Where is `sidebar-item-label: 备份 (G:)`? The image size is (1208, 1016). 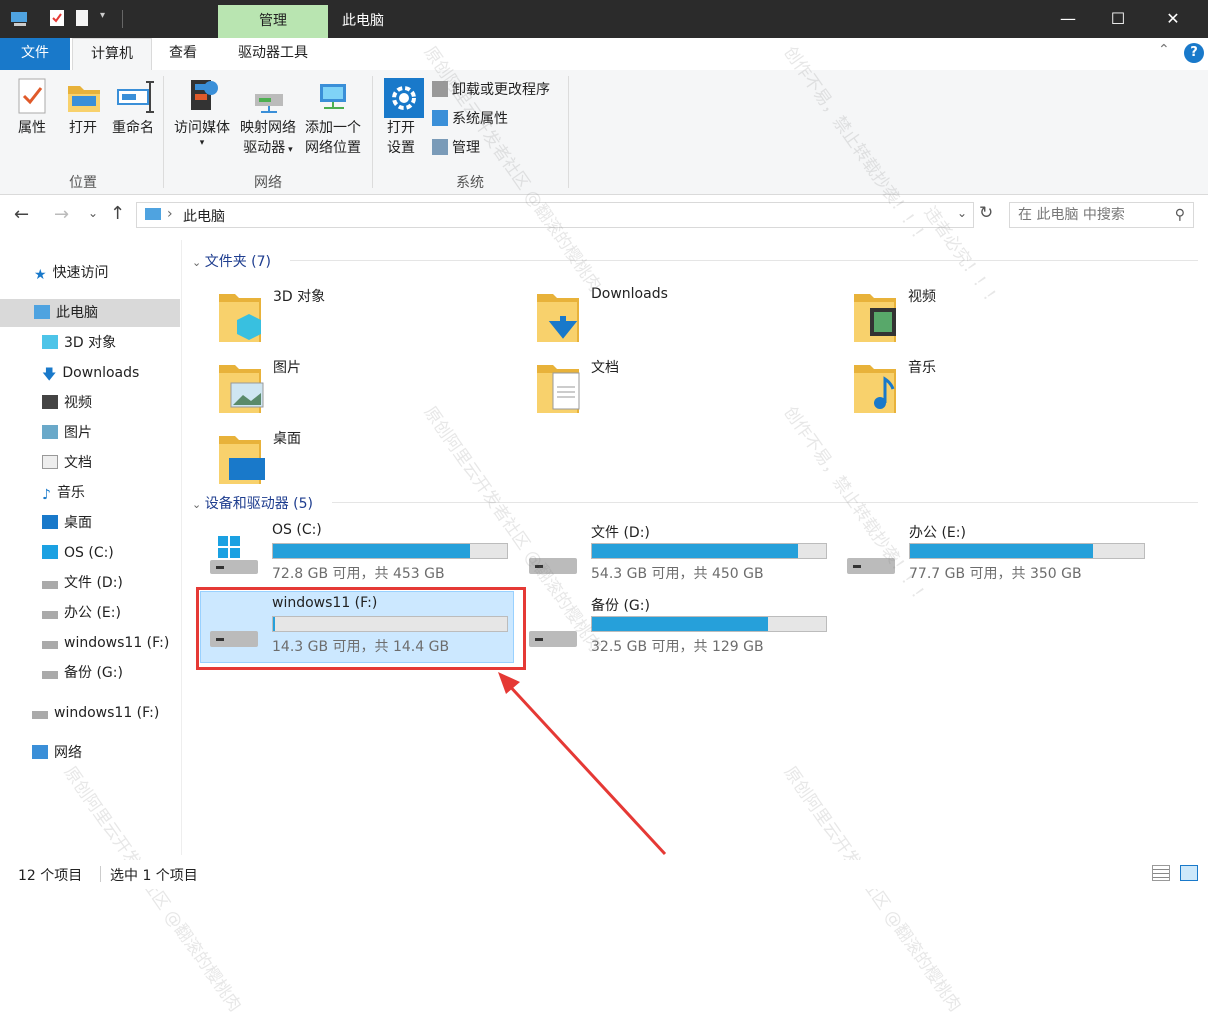 sidebar-item-label: 备份 (G:) is located at coordinates (93, 673).